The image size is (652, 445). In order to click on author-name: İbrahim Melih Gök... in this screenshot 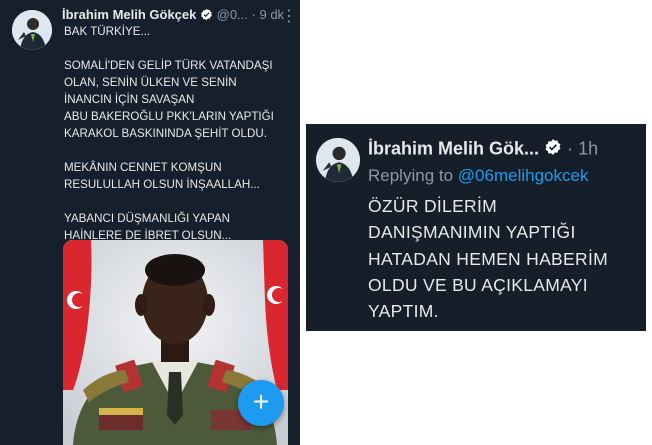, I will do `click(453, 148)`.